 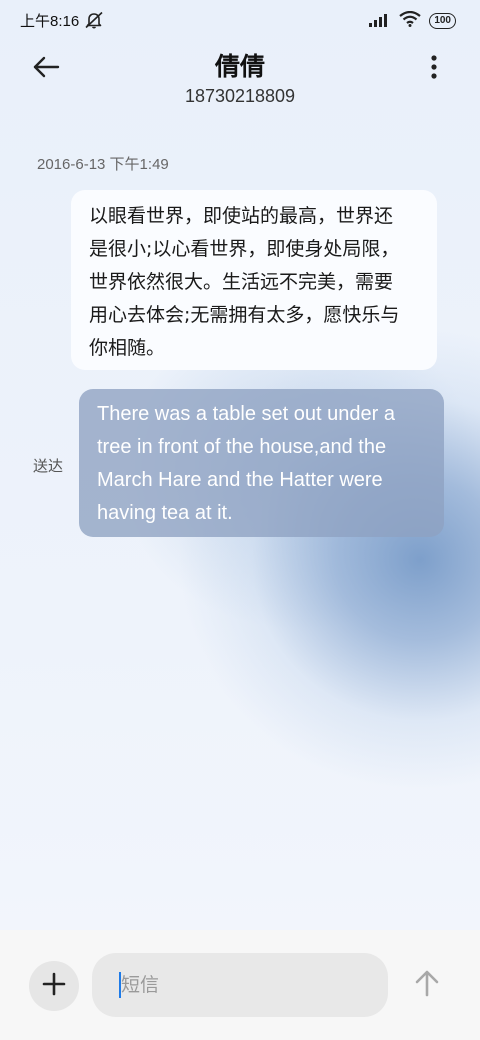 I want to click on message-line: 你相随。, so click(x=127, y=348).